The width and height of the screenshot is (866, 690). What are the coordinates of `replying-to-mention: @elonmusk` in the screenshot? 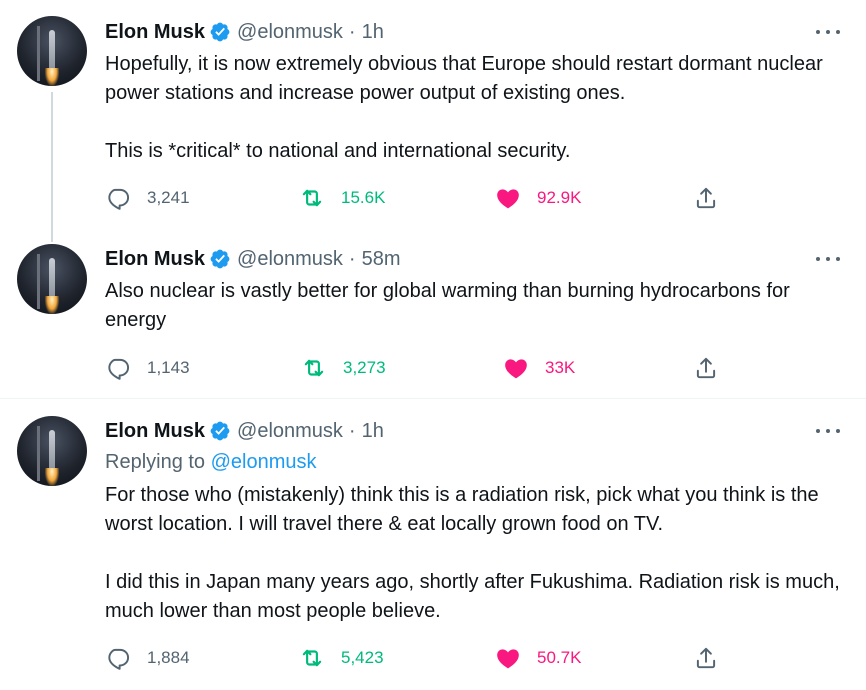 It's located at (264, 462).